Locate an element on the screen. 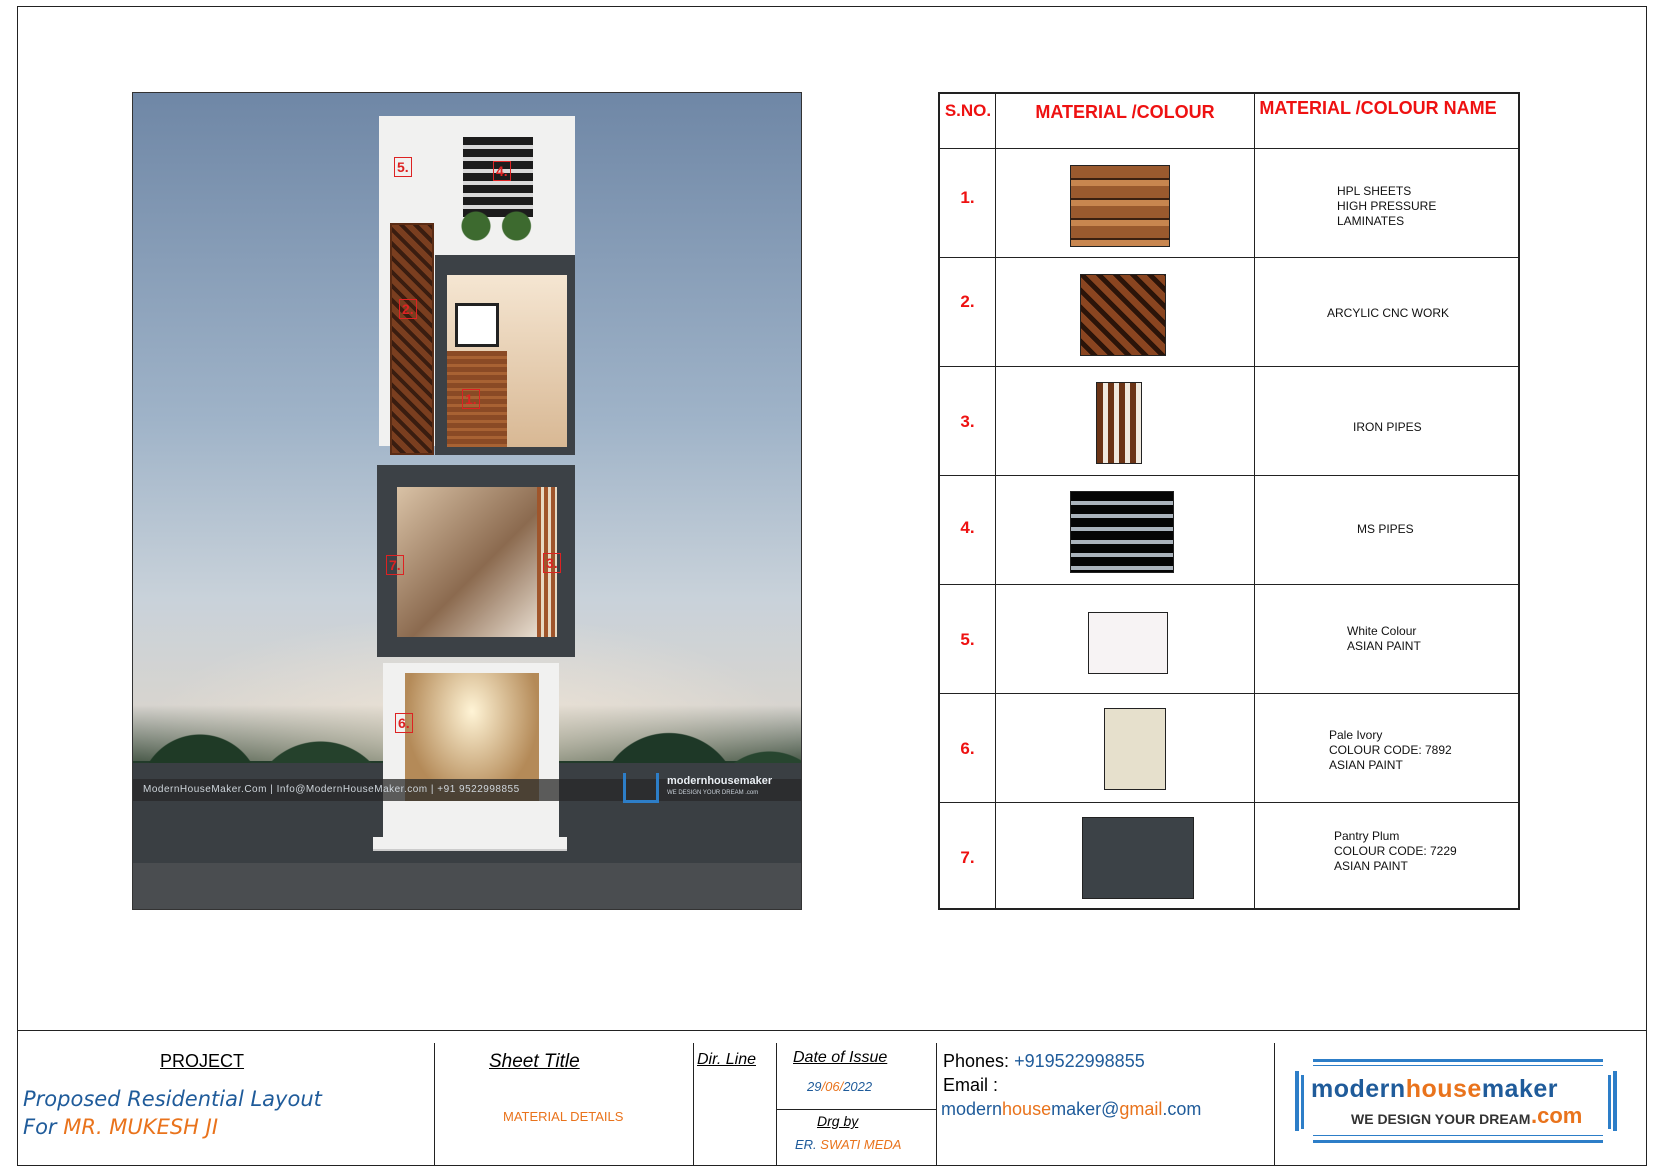 The height and width of the screenshot is (1168, 1653). marker-7: 7. is located at coordinates (395, 565).